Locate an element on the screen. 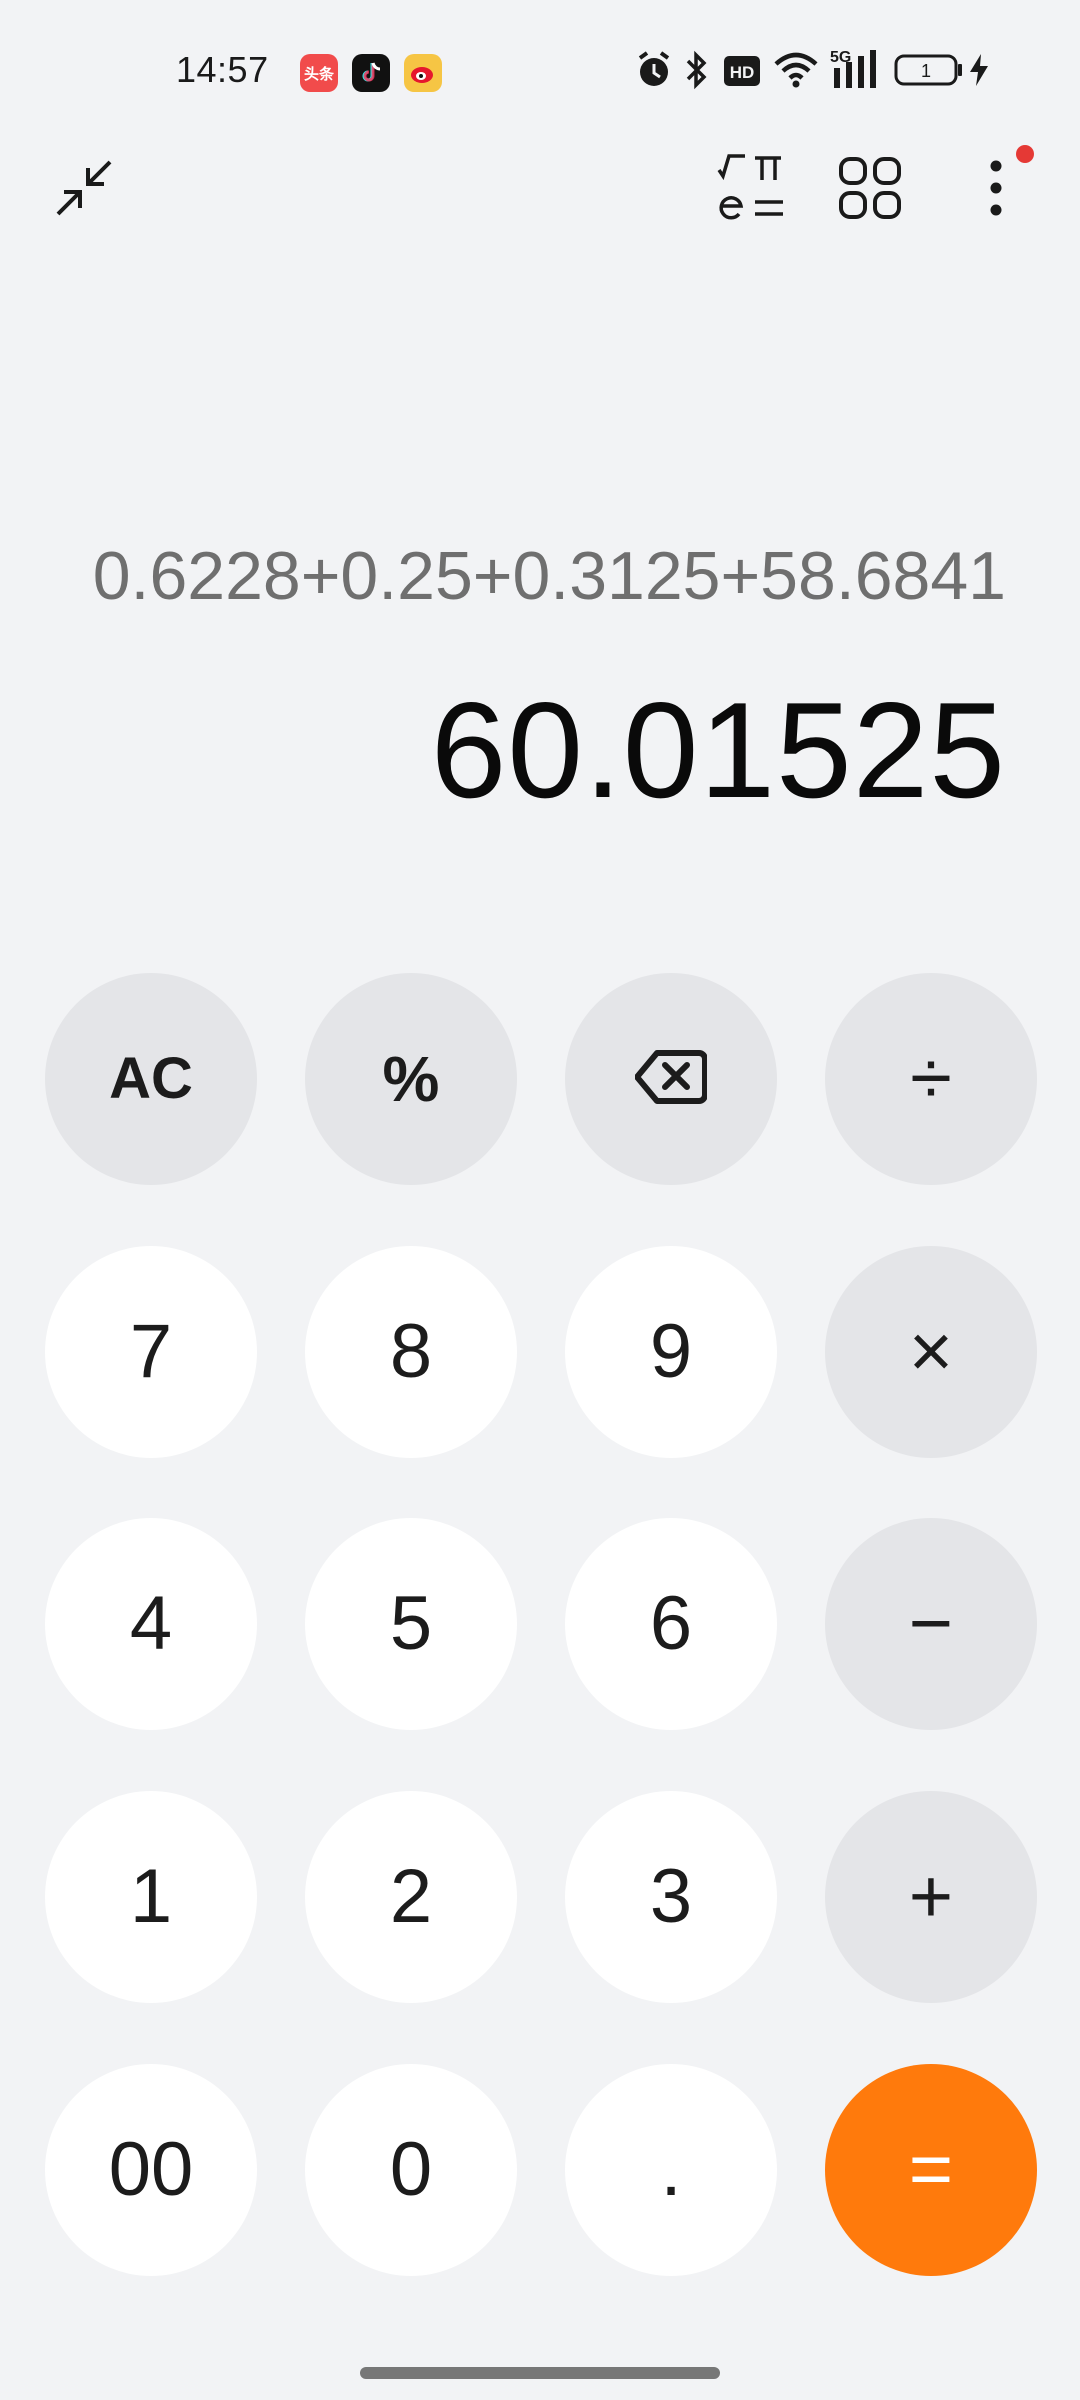 This screenshot has width=1080, height=2400. digit-5-label: 5 is located at coordinates (411, 1623).